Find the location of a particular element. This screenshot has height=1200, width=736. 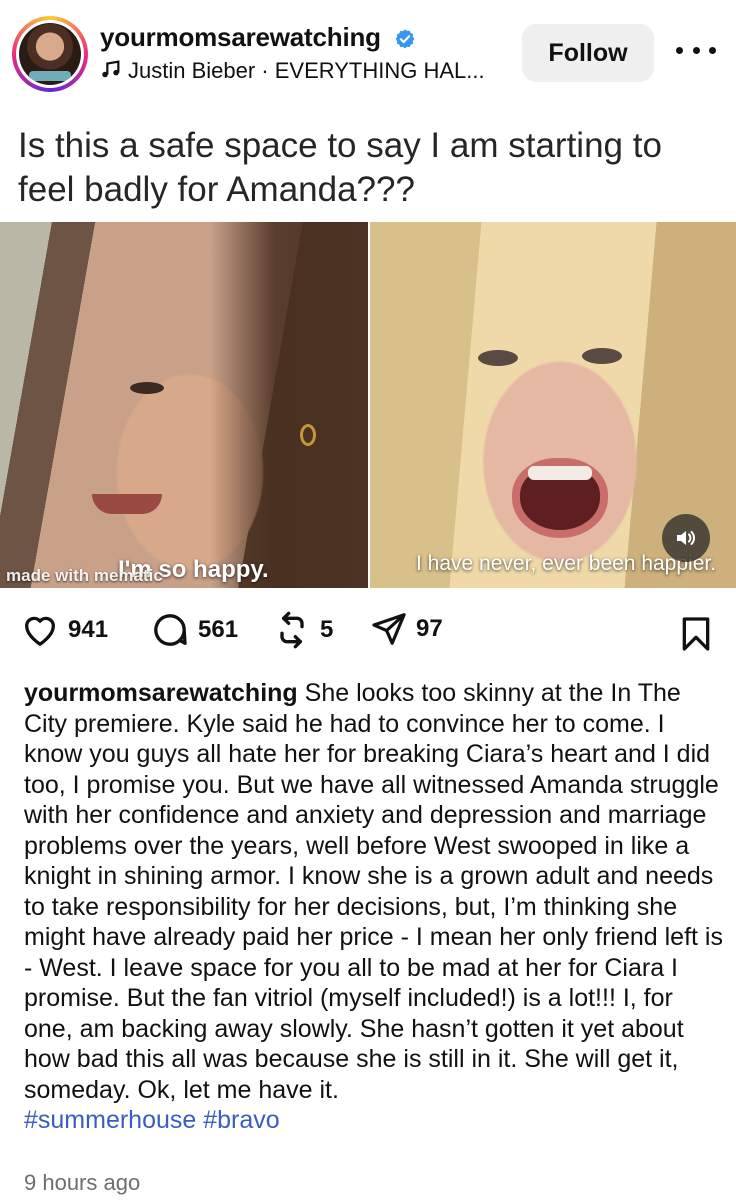

avatar is located at coordinates (50, 54).